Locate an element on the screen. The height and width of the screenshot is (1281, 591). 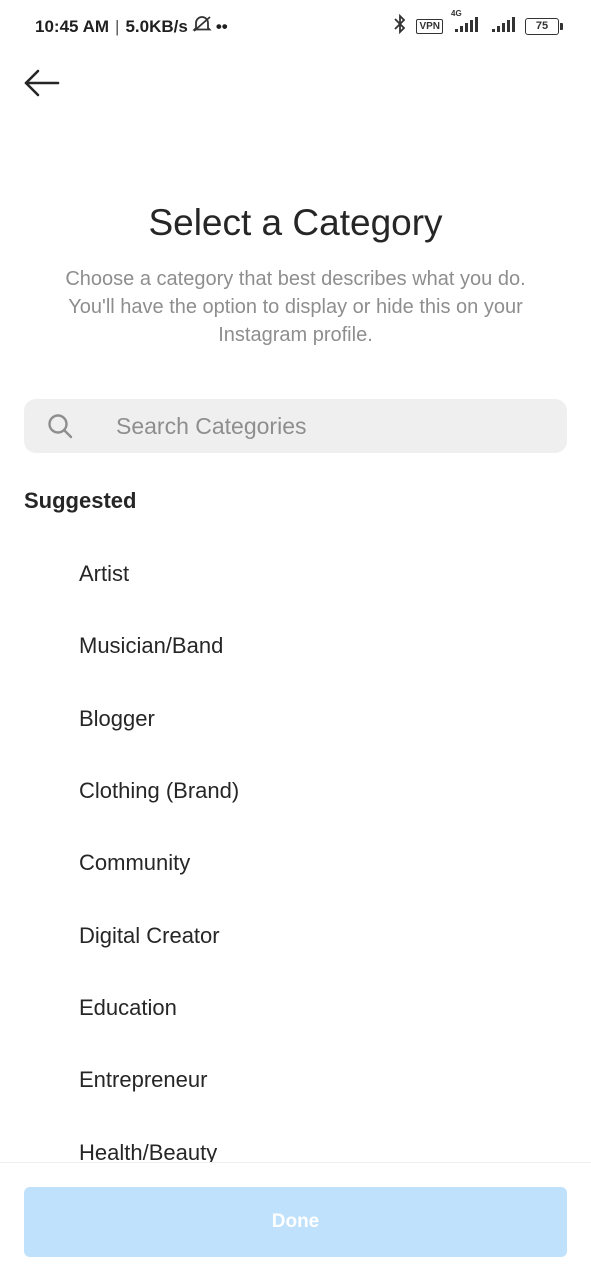
category-label: Clothing (Brand) is located at coordinates (159, 791).